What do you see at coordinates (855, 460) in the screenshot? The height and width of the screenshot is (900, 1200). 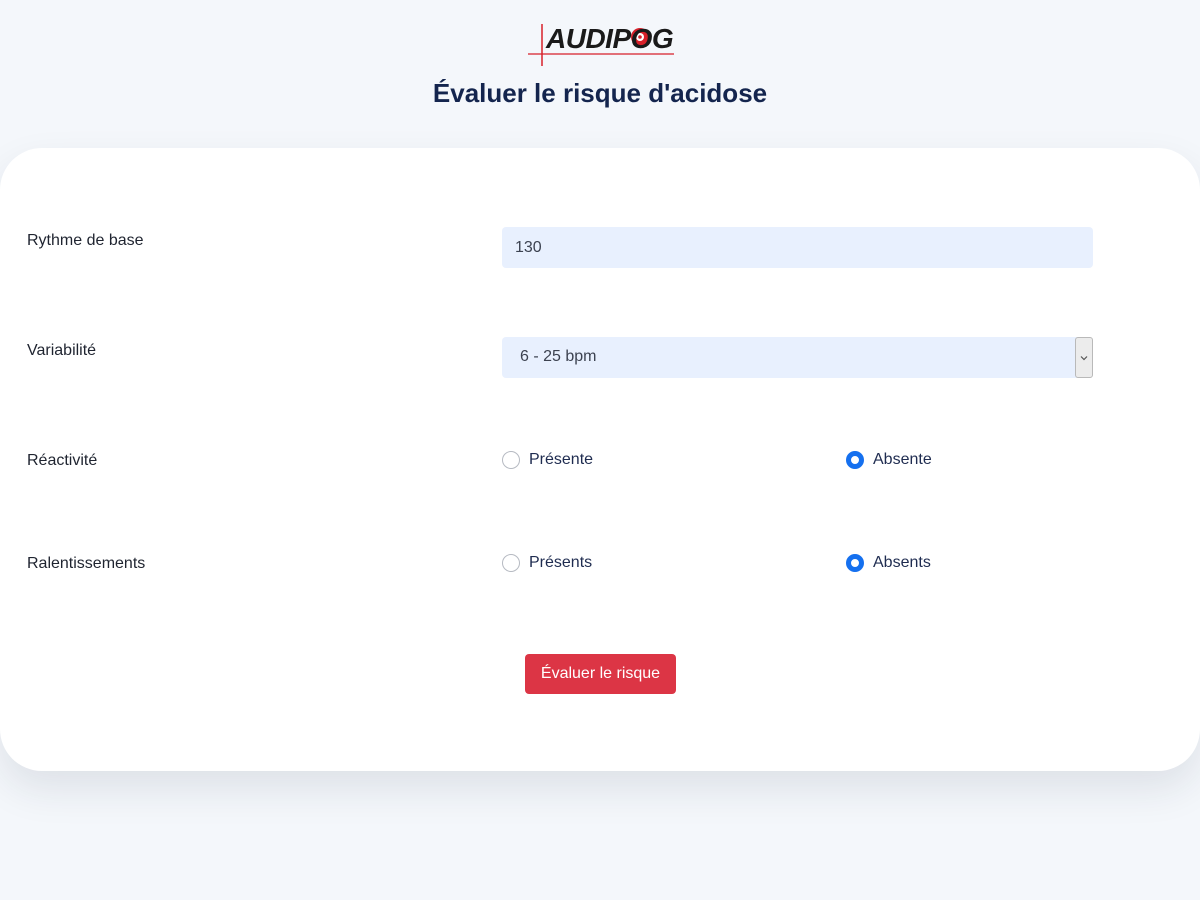 I see `radio-absente` at bounding box center [855, 460].